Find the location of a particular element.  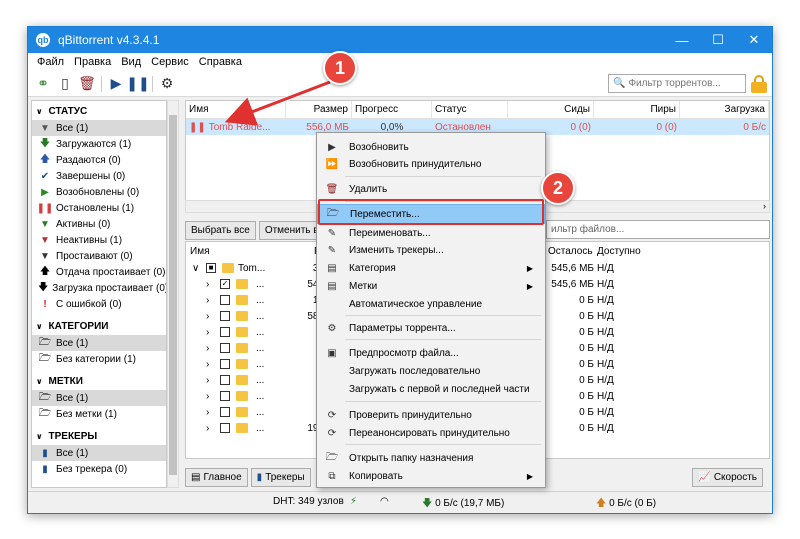

column-size: Размер is located at coordinates (319, 109).